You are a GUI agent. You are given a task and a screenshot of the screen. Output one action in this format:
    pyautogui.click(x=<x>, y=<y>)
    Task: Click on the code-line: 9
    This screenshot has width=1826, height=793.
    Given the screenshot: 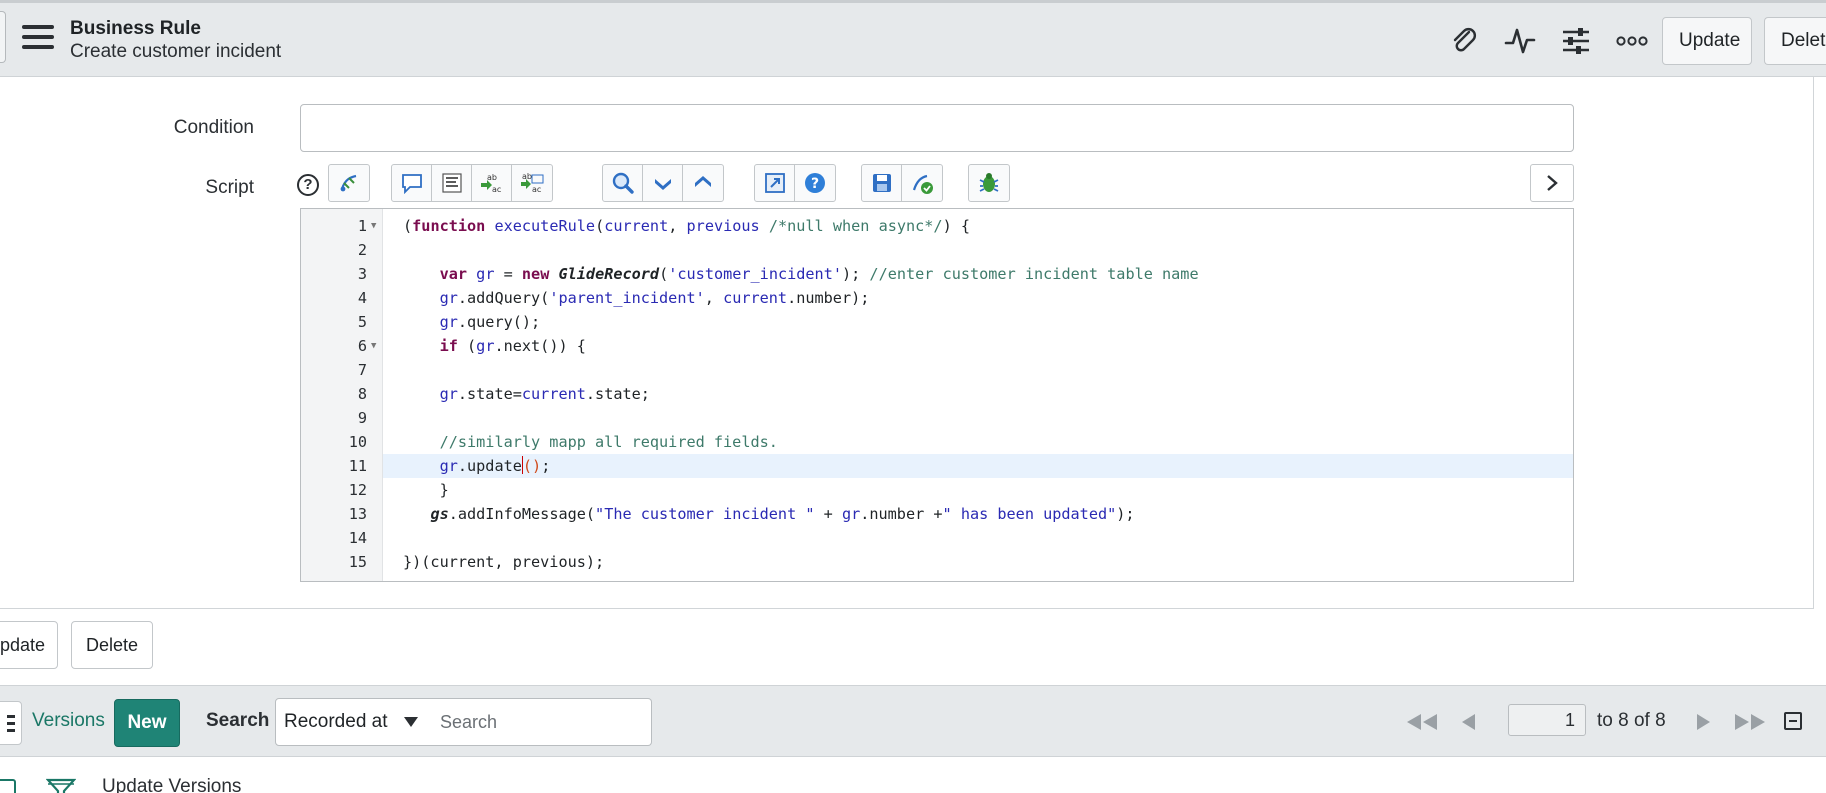 What is the action you would take?
    pyautogui.click(x=937, y=418)
    